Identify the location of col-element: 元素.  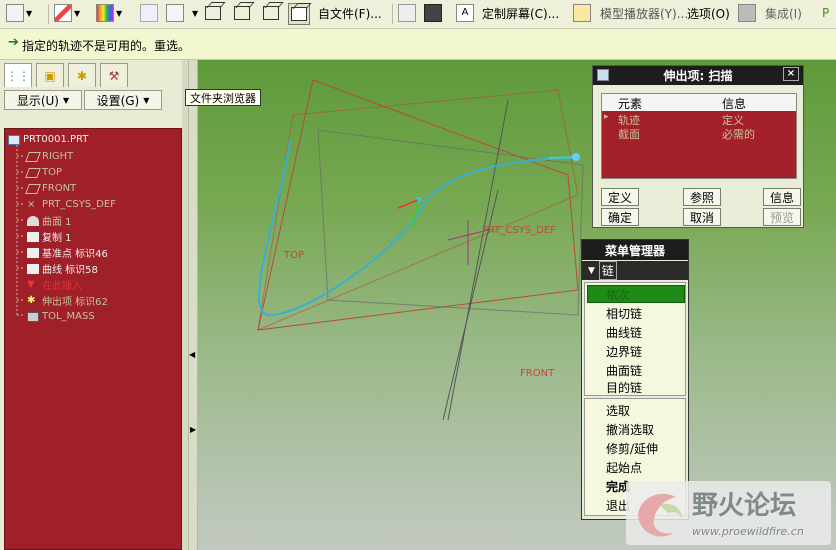
(630, 104).